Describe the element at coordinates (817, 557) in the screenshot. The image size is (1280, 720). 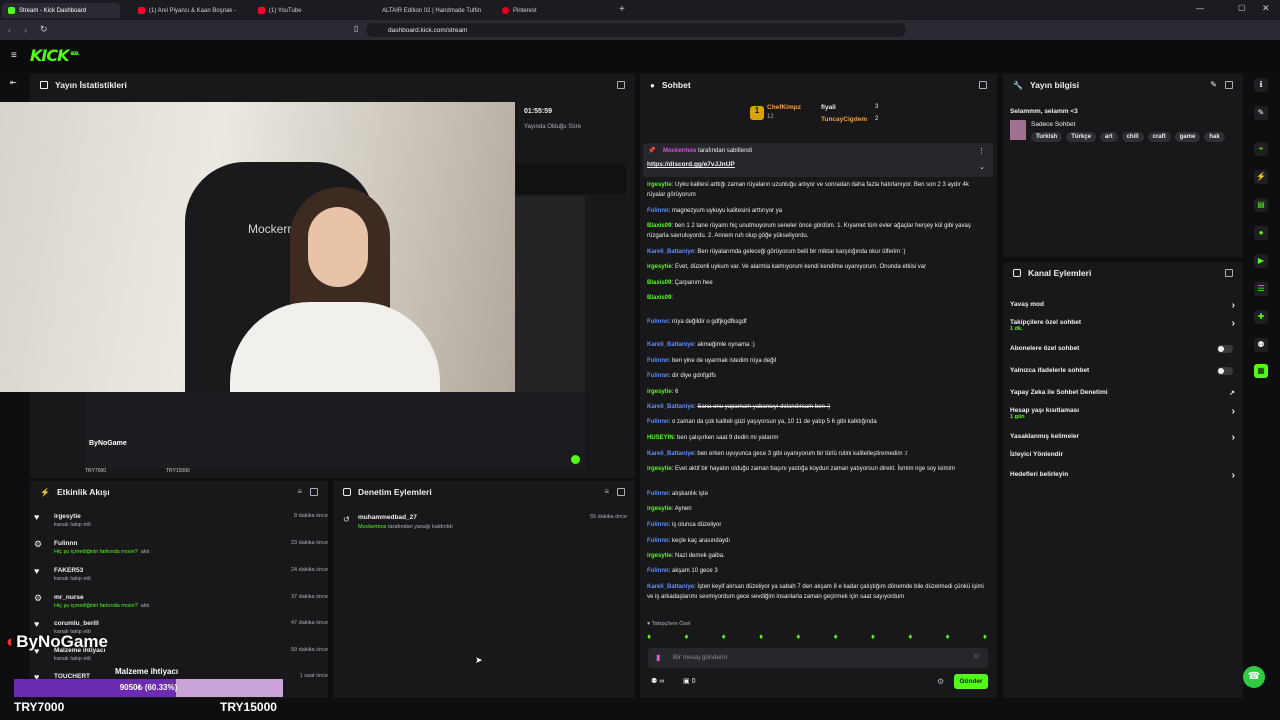
I see `chat-message: irgesytie: Nazi demek gaiba.` at that location.